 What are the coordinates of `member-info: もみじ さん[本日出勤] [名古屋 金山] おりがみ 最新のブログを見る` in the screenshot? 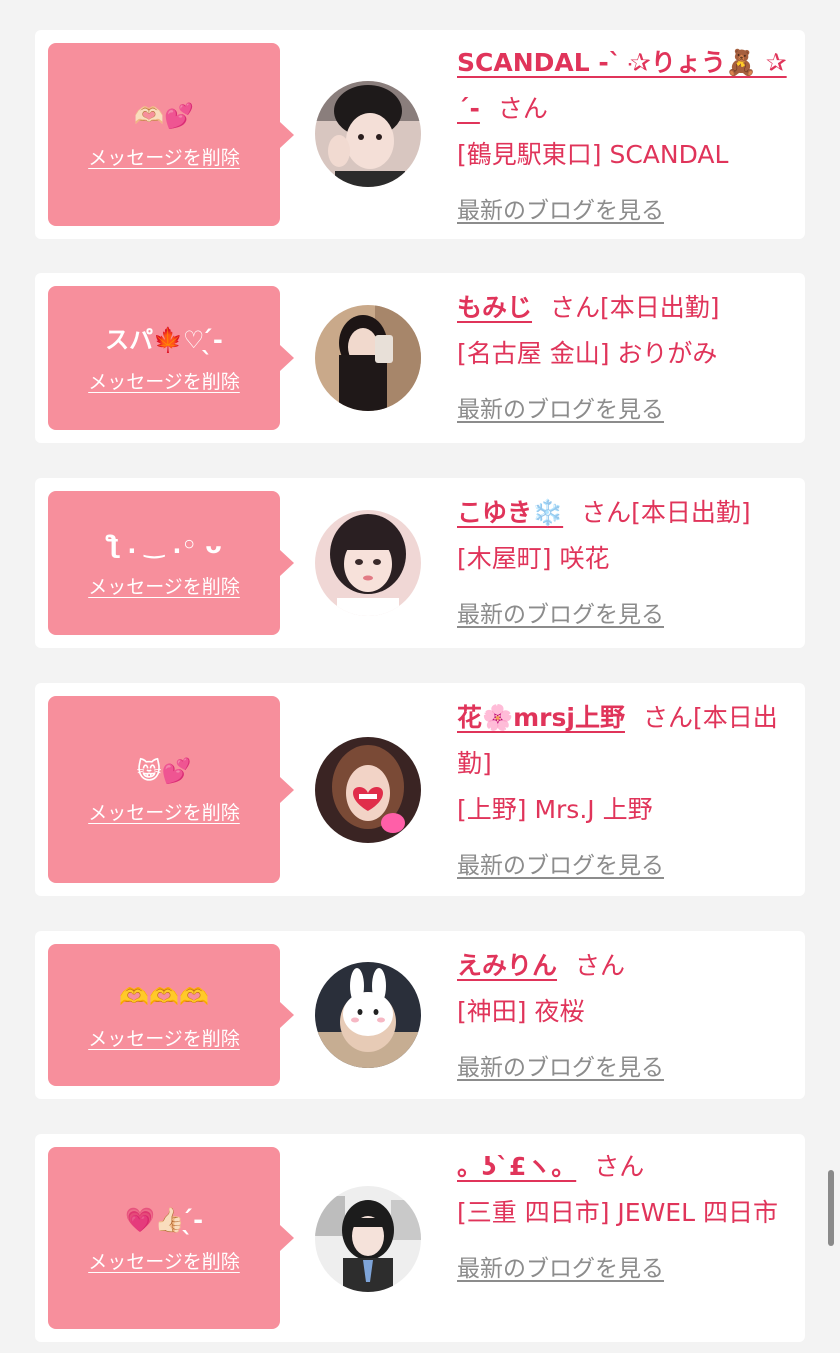 It's located at (625, 359).